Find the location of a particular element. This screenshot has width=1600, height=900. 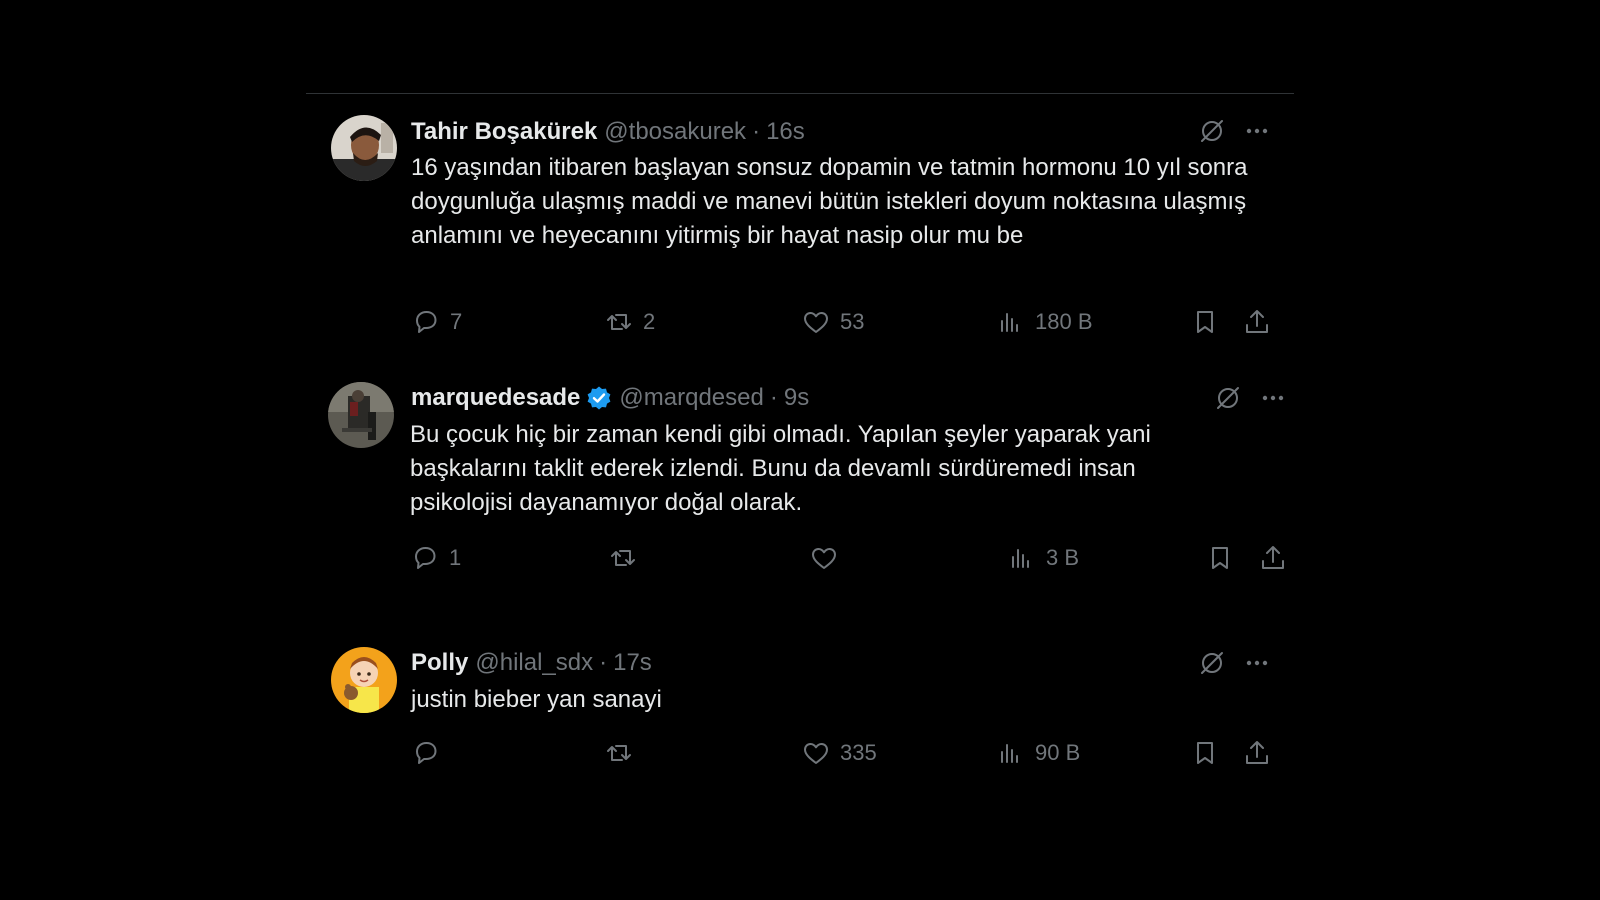

timestamp: 17s is located at coordinates (632, 663).